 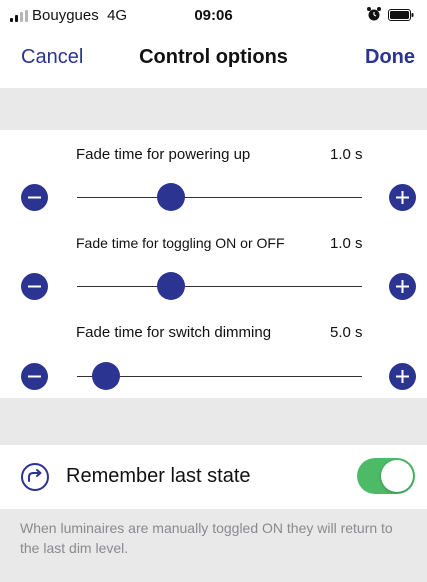 What do you see at coordinates (174, 332) in the screenshot?
I see `slider-label: Fade time for switch dimming` at bounding box center [174, 332].